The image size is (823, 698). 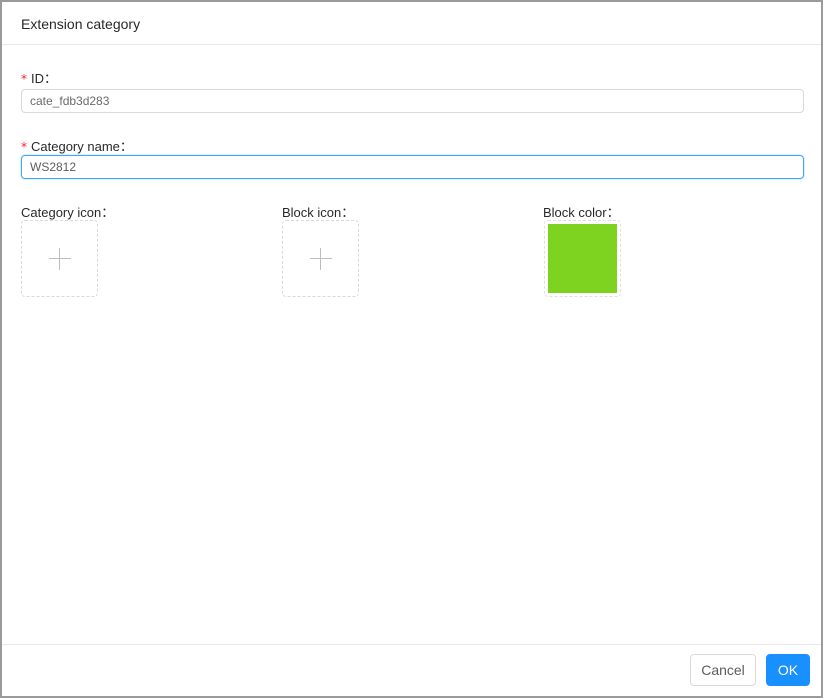 I want to click on block-icon-label: Block icon：, so click(x=318, y=212).